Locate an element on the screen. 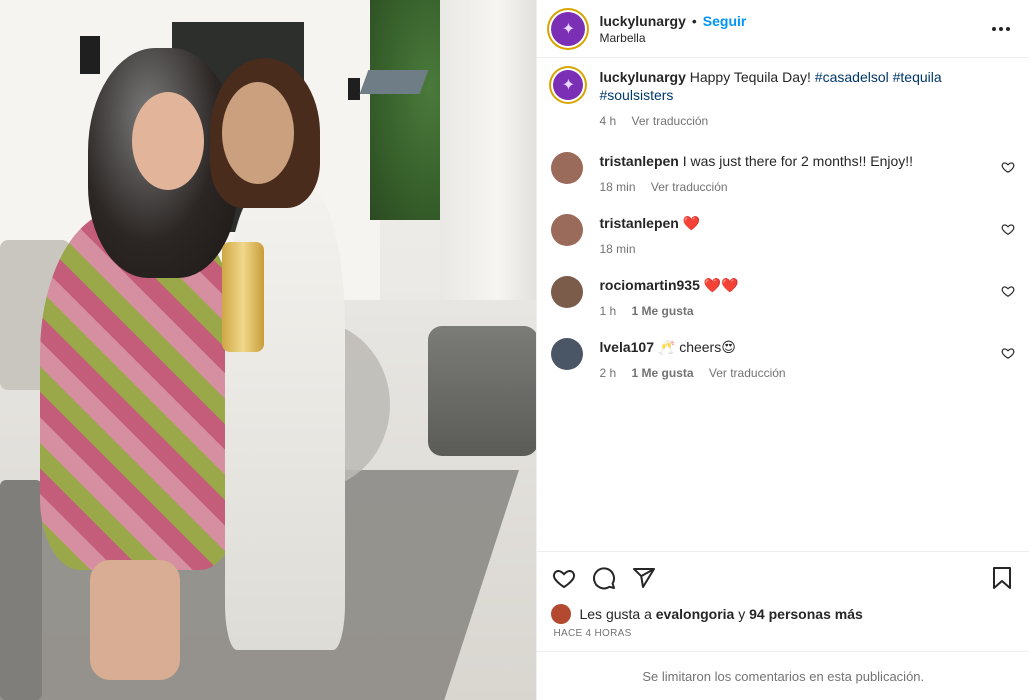  liker-username: evalongoria is located at coordinates (695, 614).